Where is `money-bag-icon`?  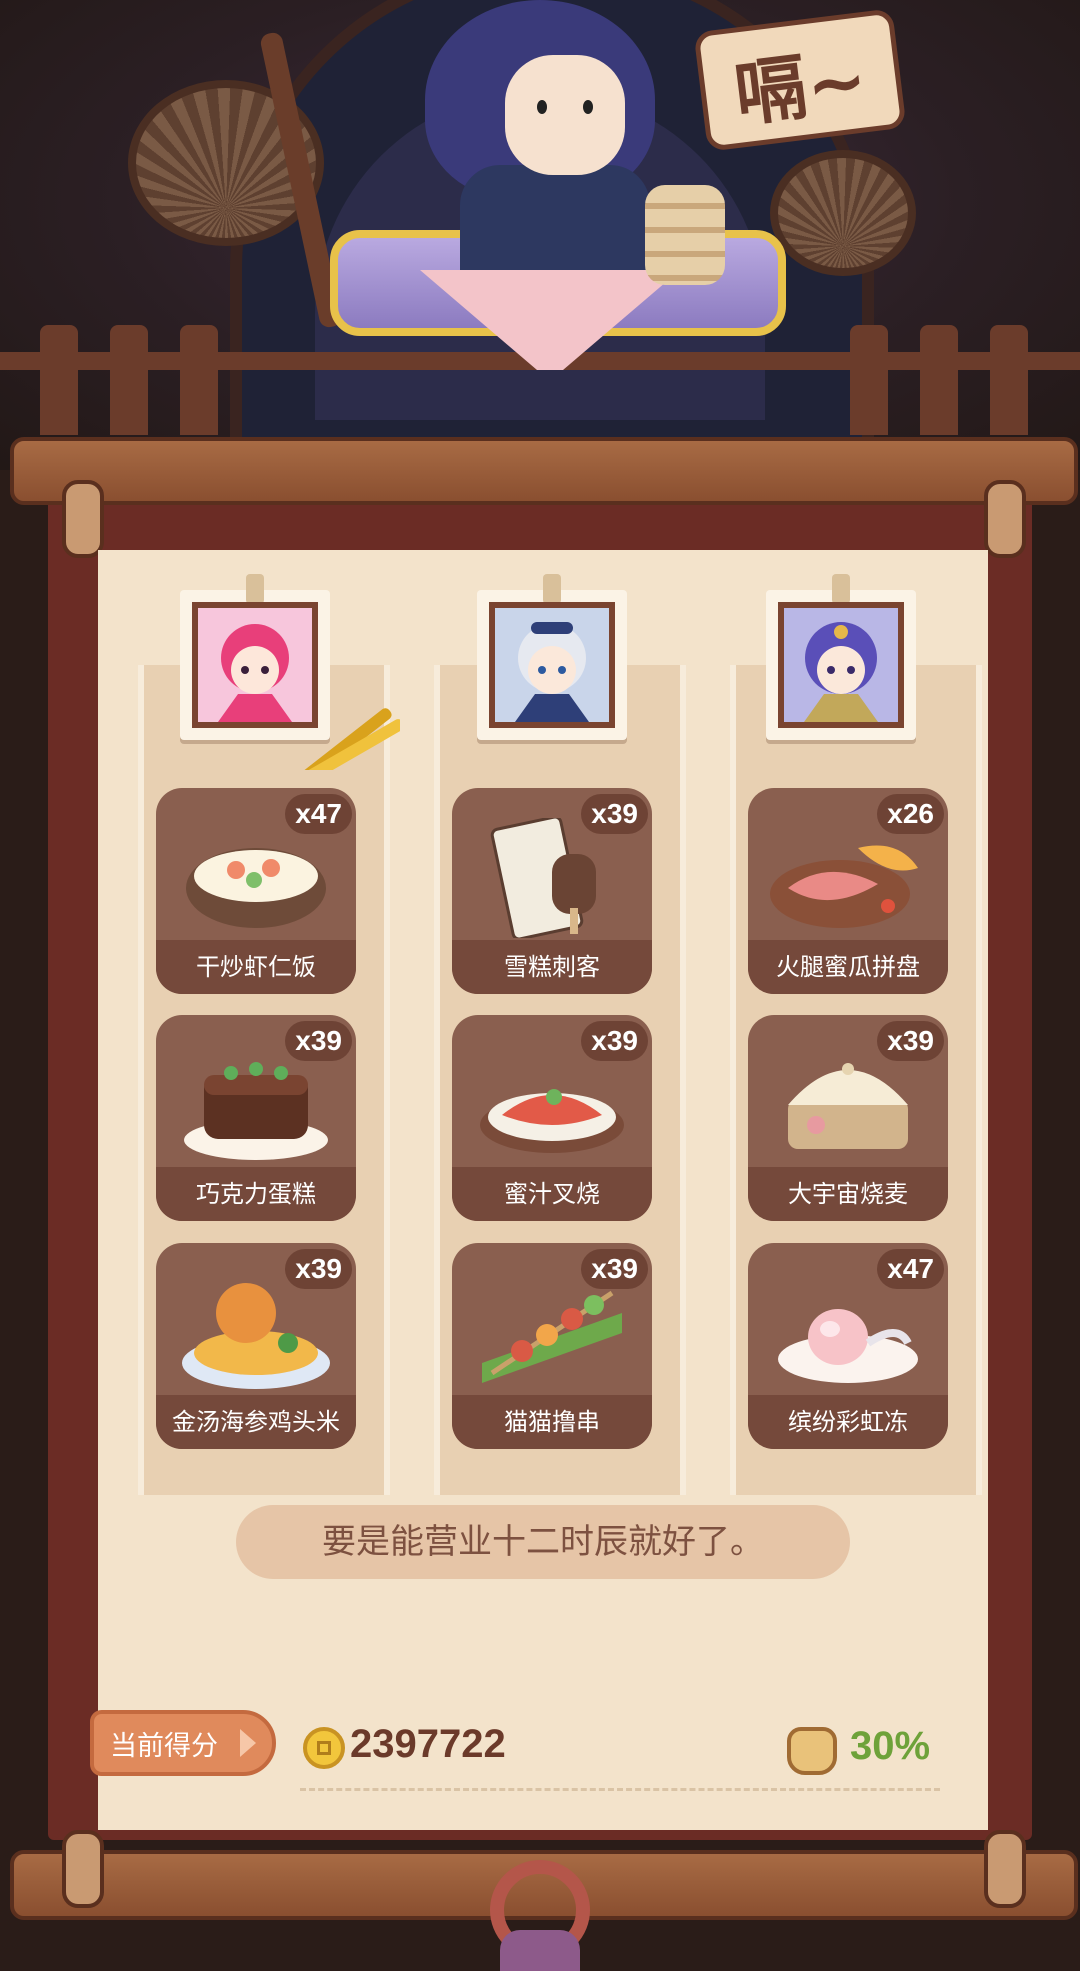
money-bag-icon is located at coordinates (812, 1751).